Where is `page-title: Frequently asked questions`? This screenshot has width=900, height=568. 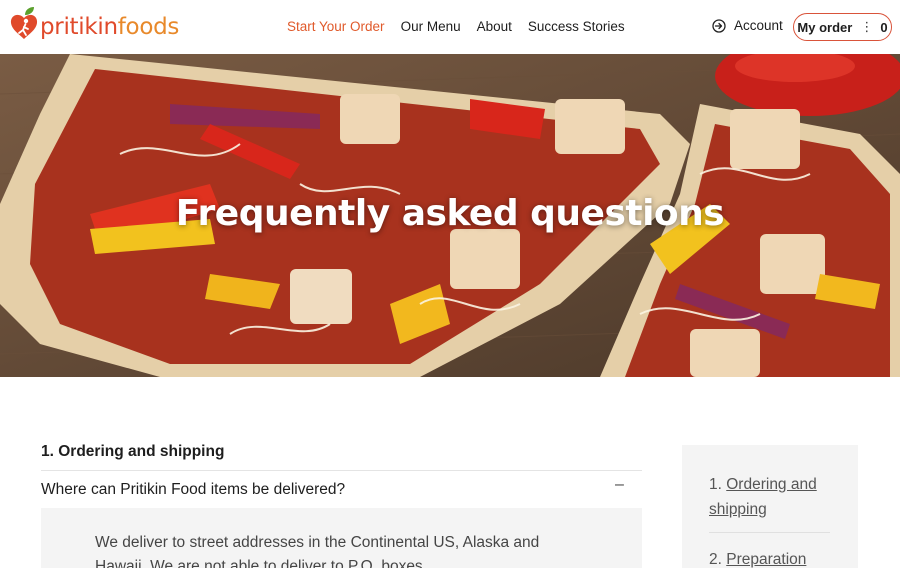 page-title: Frequently asked questions is located at coordinates (450, 213).